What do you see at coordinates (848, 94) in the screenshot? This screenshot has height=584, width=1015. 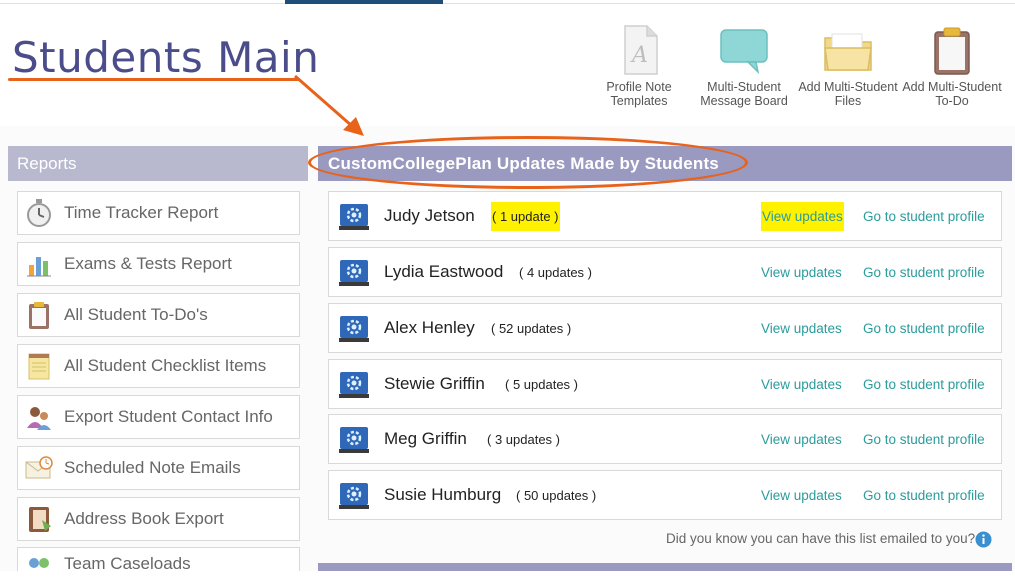 I see `add-files-label: Add Multi-Student Files` at bounding box center [848, 94].